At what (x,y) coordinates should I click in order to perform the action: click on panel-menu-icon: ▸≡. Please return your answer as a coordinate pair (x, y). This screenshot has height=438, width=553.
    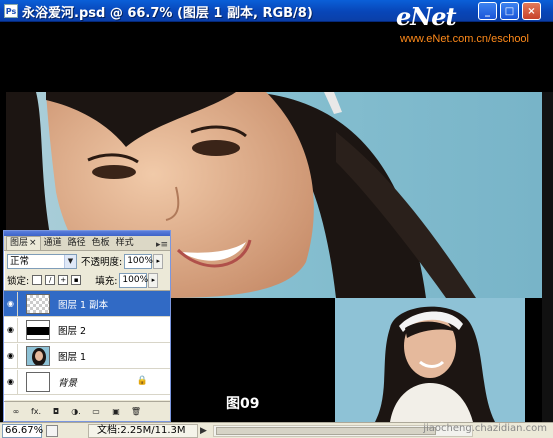
    Looking at the image, I should click on (162, 245).